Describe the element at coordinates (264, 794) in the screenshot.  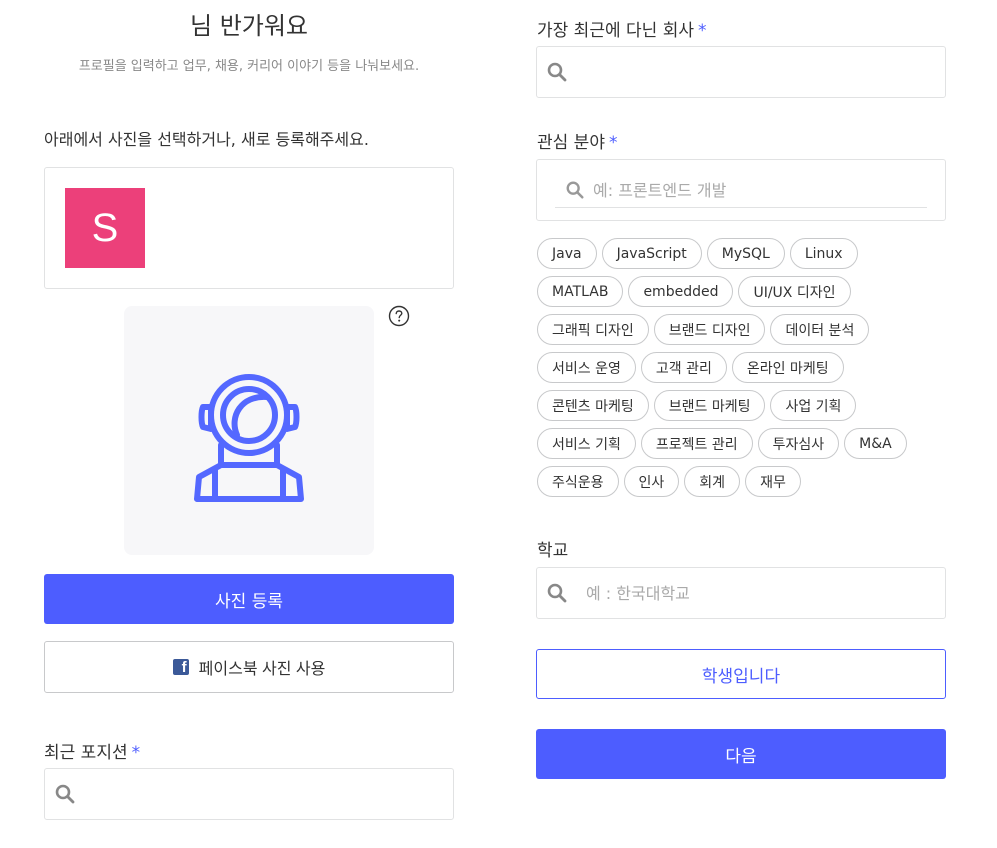
I see `position-input` at that location.